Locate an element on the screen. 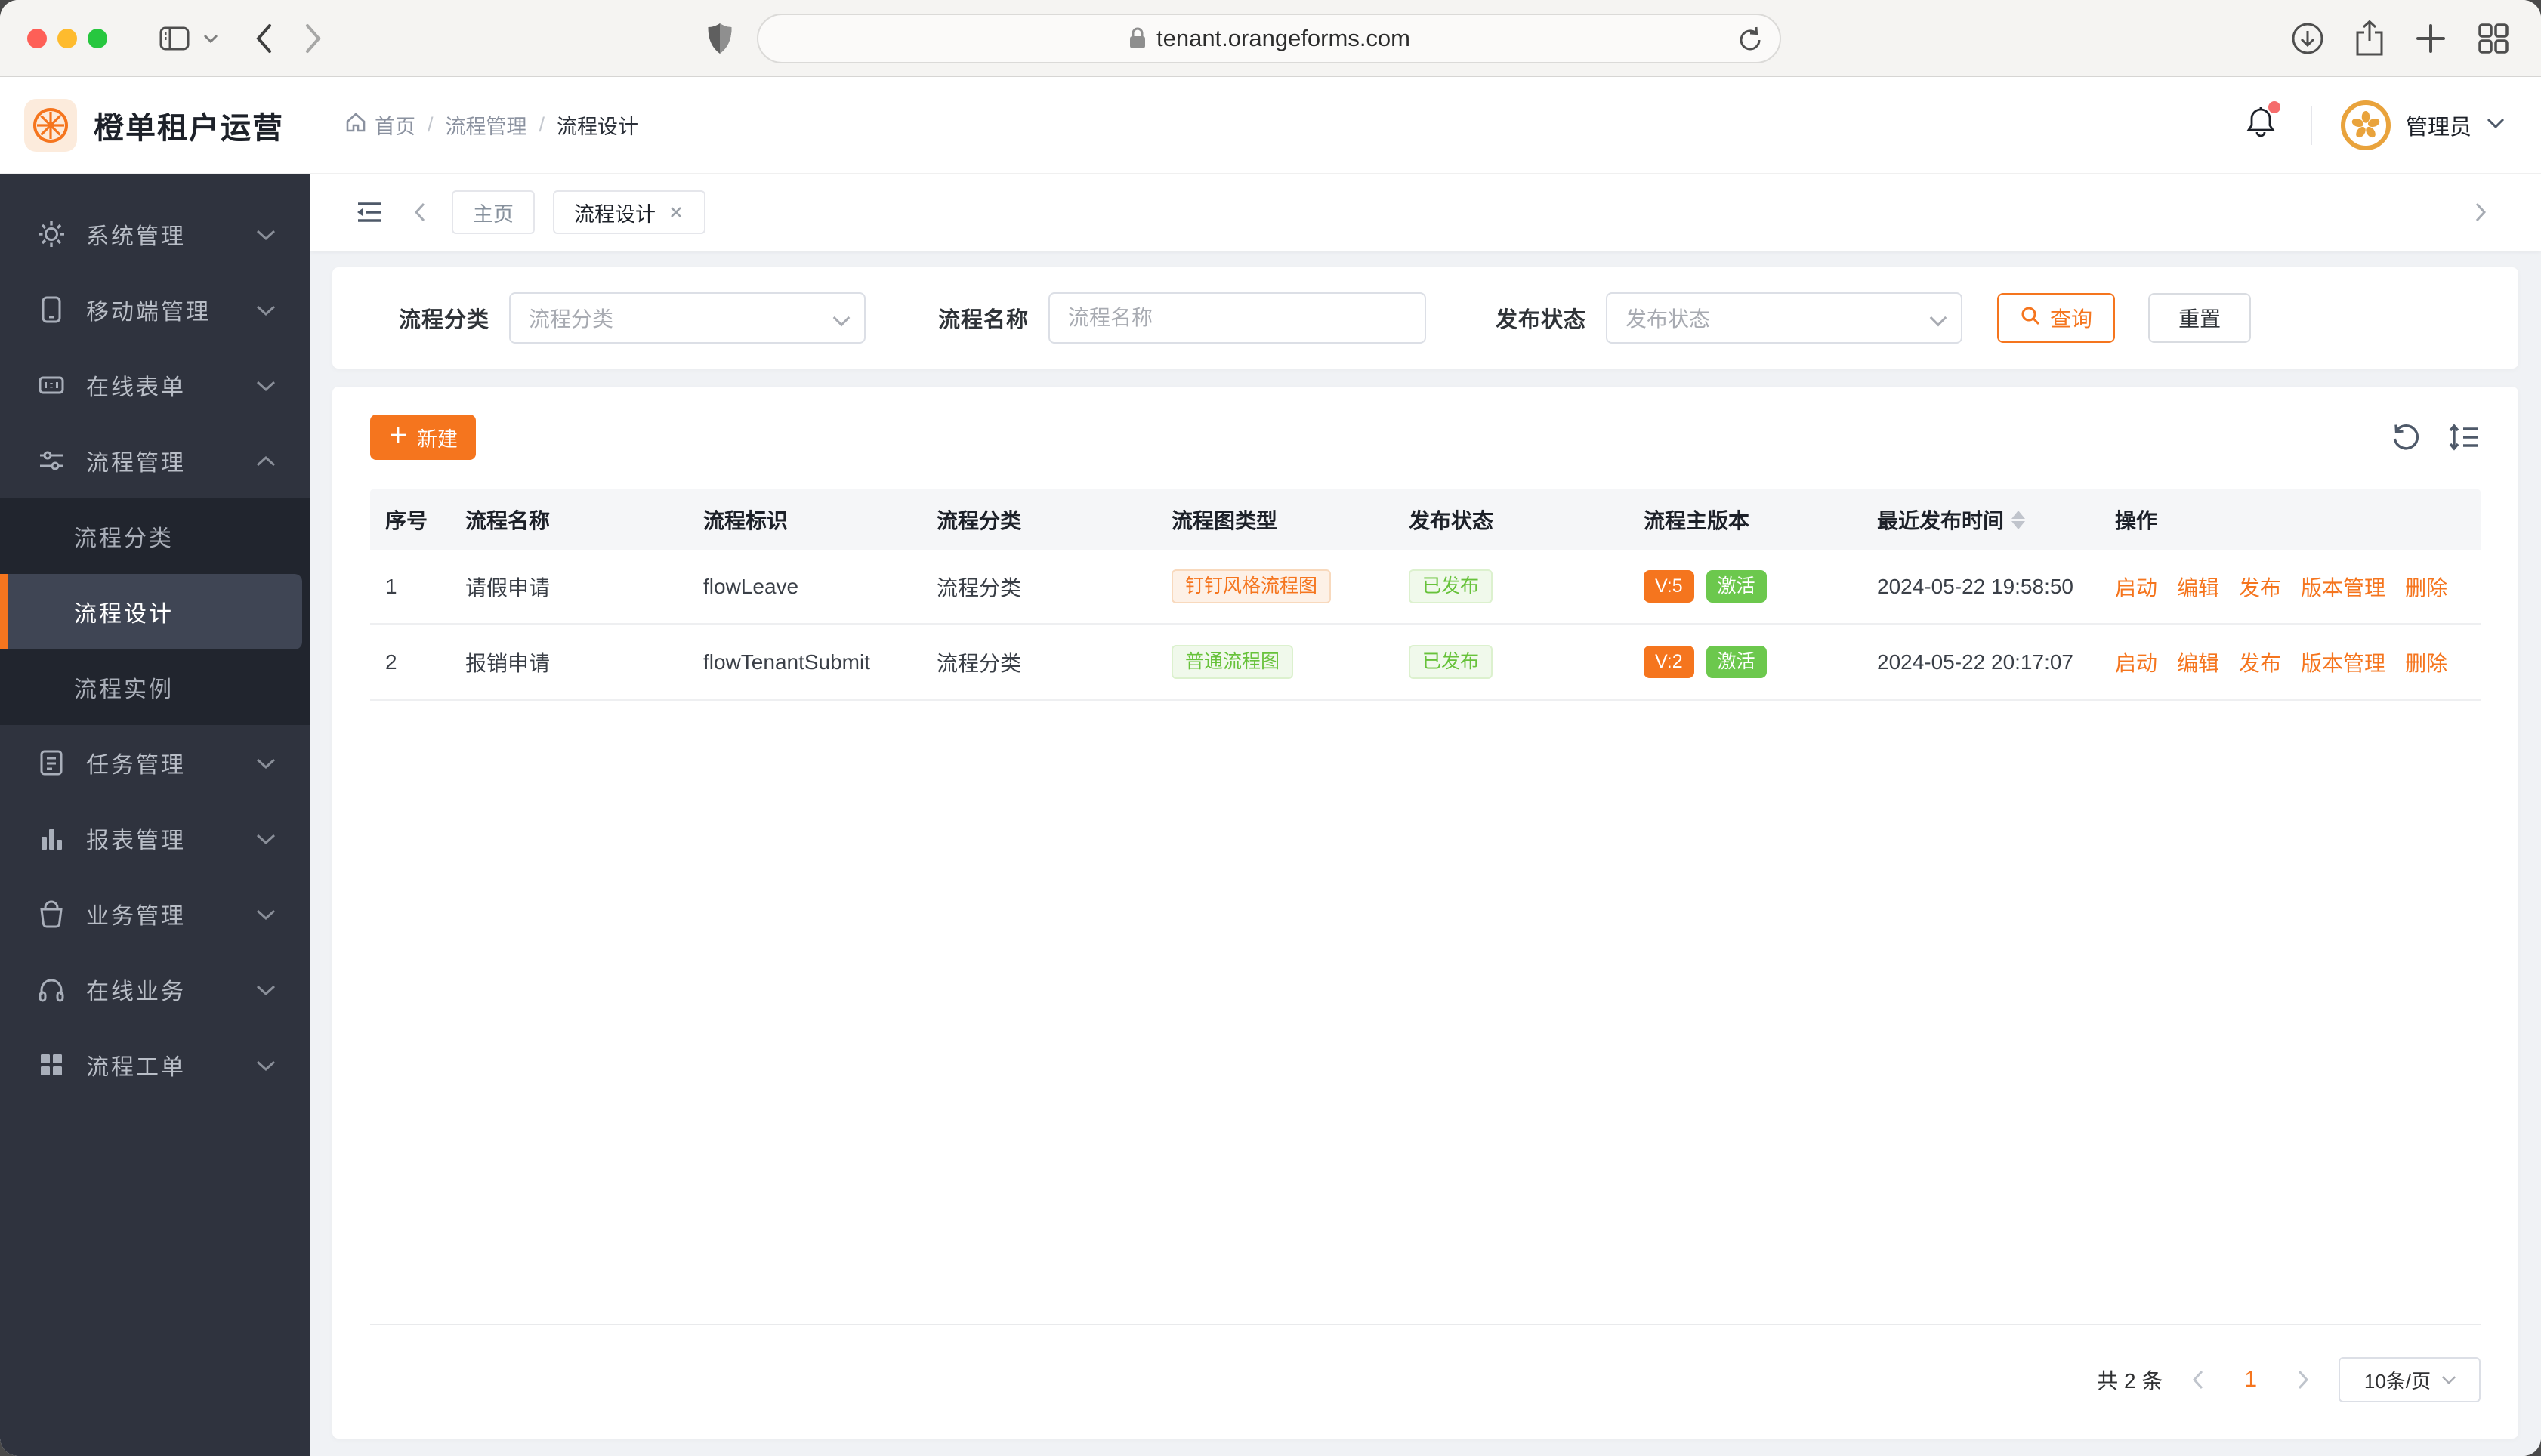  zoom-window-button is located at coordinates (97, 38).